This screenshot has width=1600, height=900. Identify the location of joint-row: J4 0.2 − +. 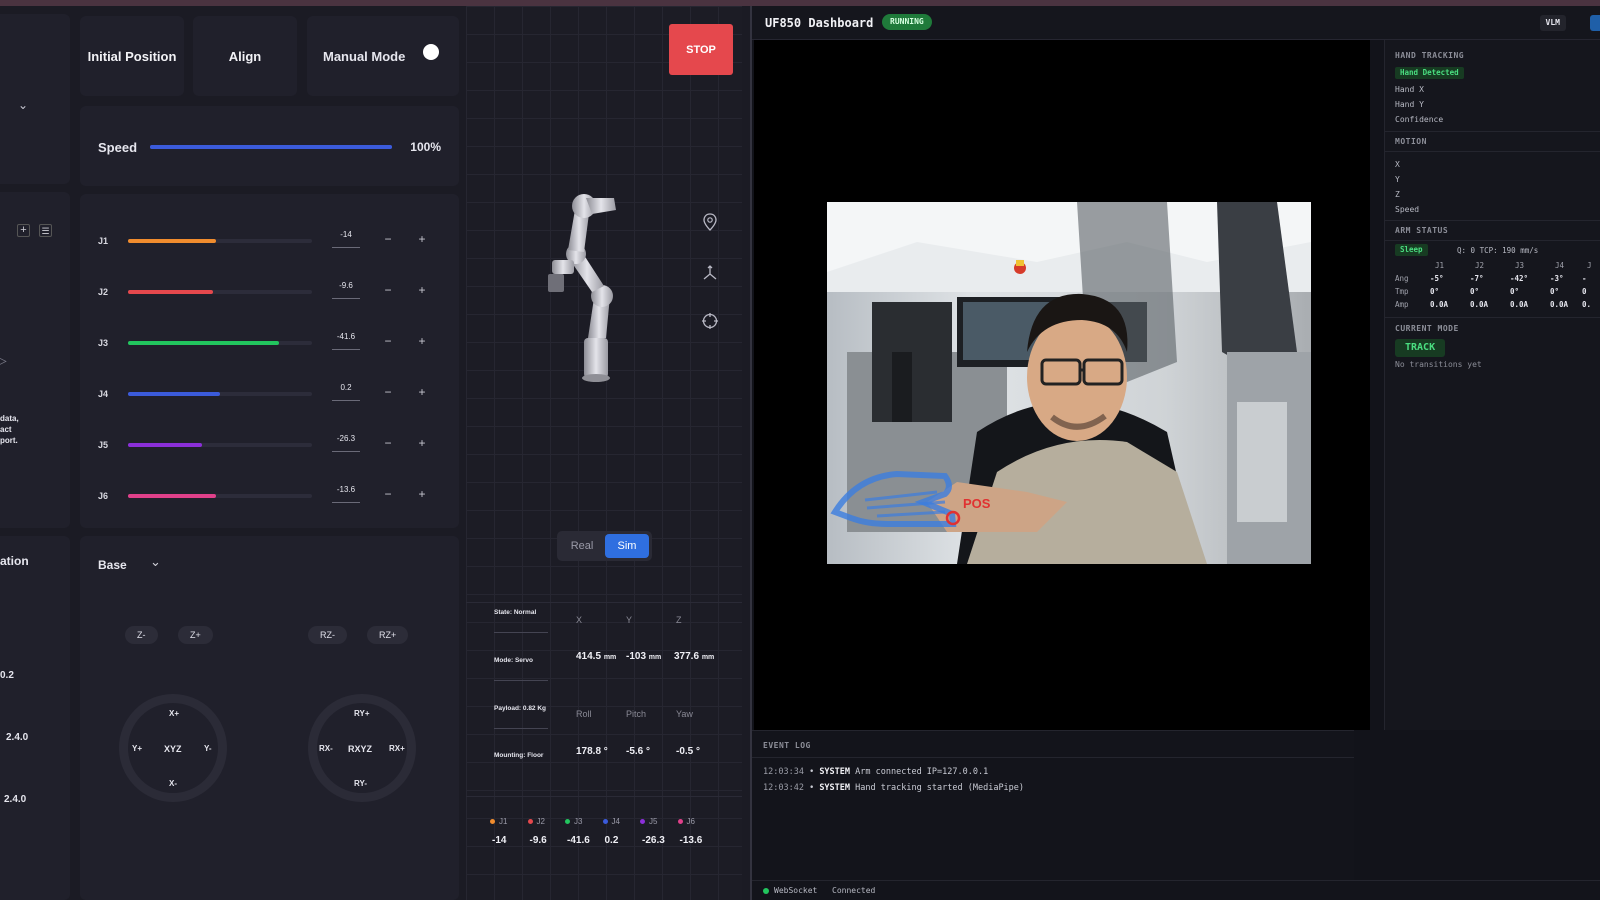
(265, 395).